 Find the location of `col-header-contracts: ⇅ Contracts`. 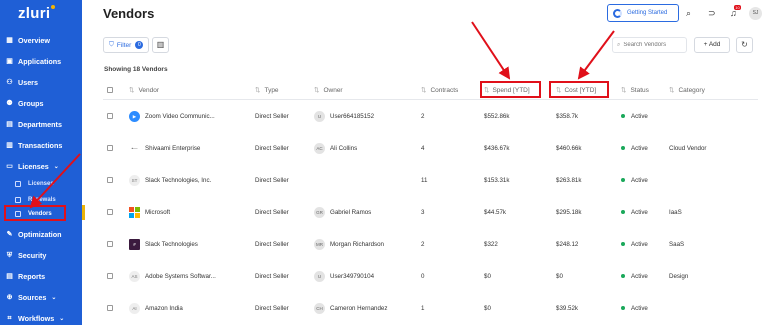

col-header-contracts: ⇅ Contracts is located at coordinates (439, 90).